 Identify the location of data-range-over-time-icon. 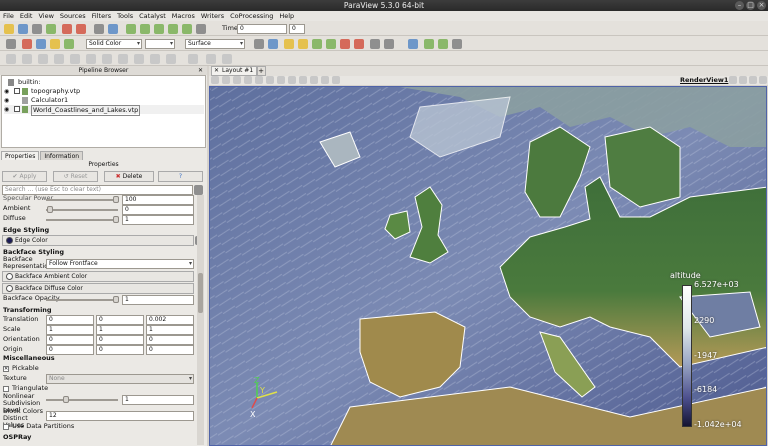
(69, 44).